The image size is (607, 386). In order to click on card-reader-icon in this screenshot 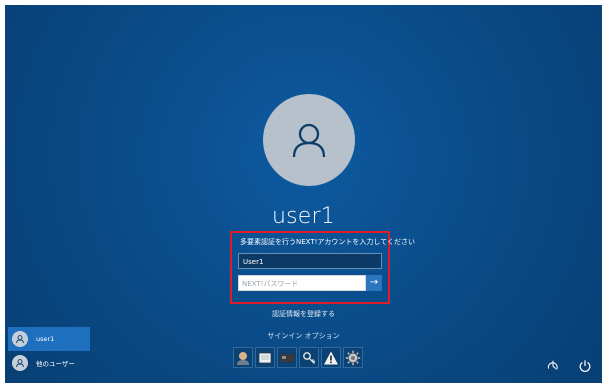, I will do `click(265, 357)`.